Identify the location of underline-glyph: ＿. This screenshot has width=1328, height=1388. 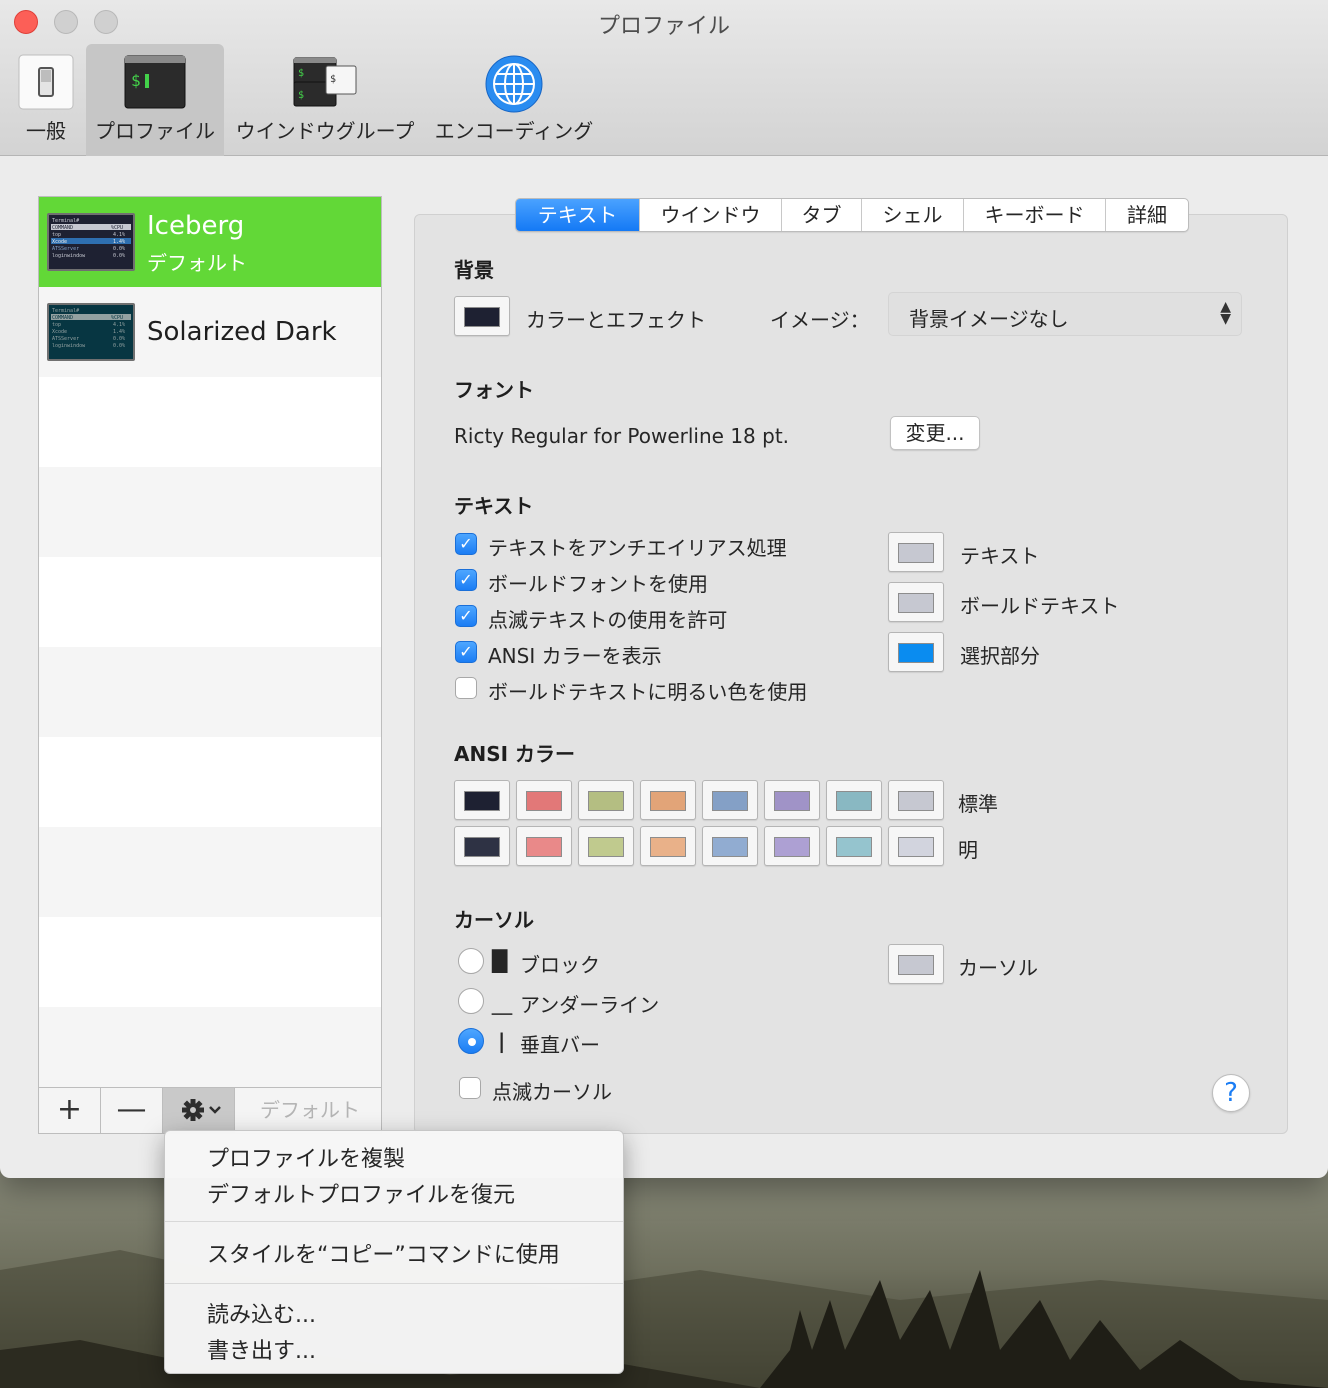
(502, 1005).